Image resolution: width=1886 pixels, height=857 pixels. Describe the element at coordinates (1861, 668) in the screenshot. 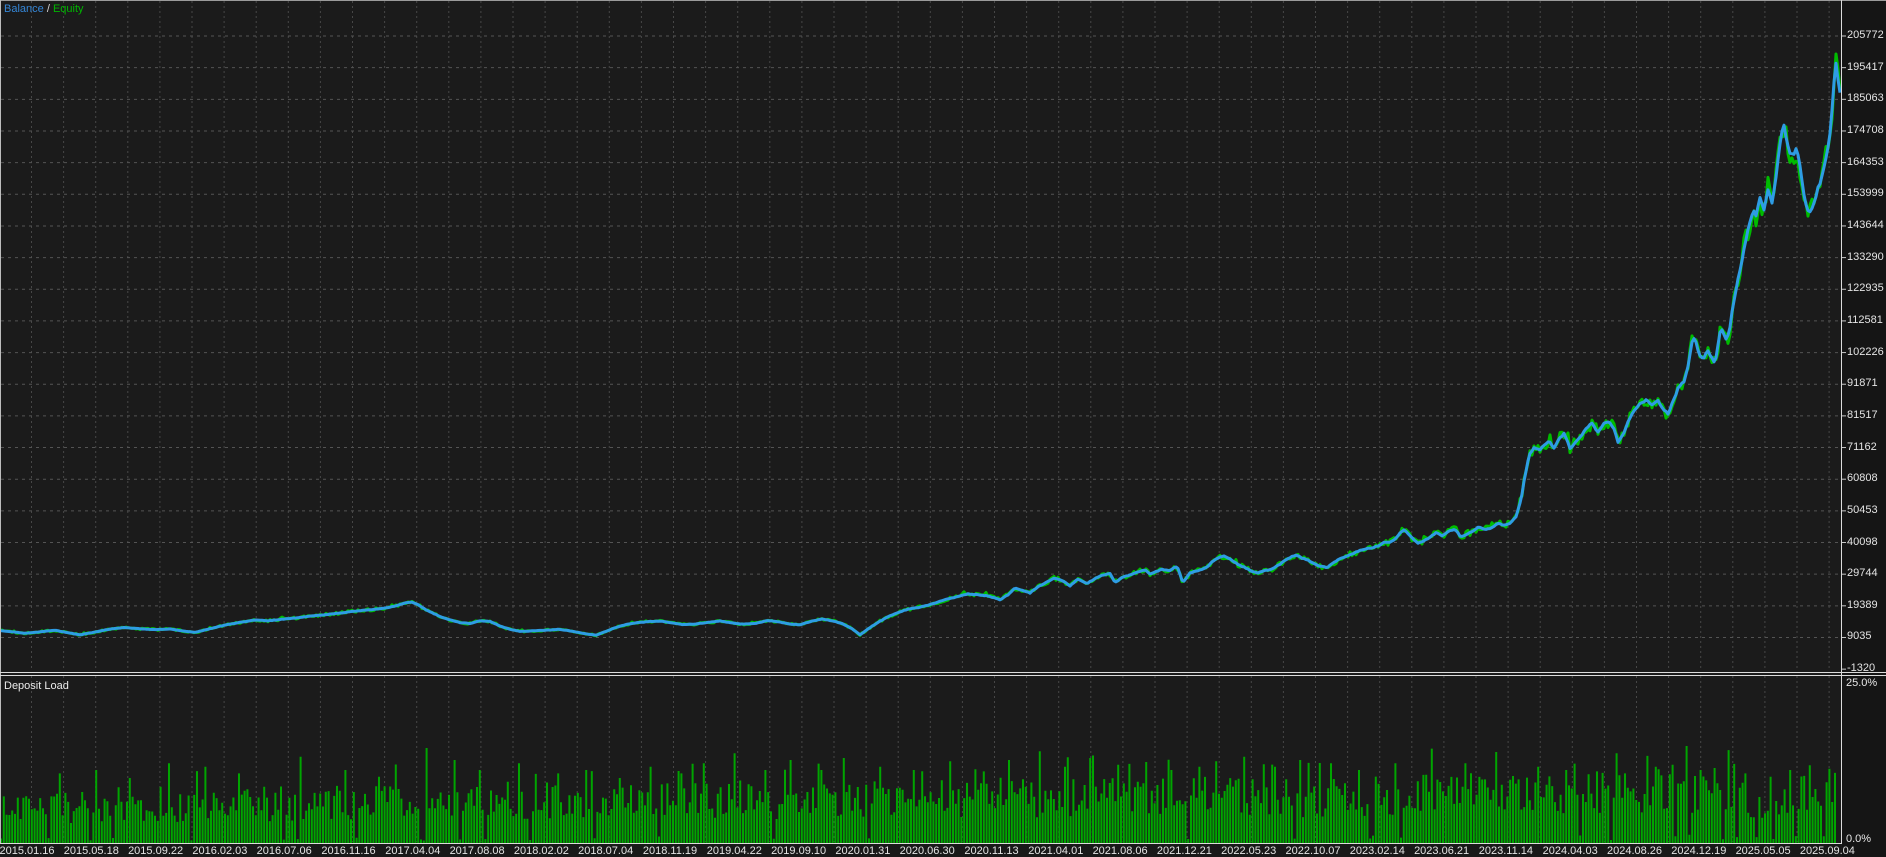

I see `y-axis-label: -1320` at that location.